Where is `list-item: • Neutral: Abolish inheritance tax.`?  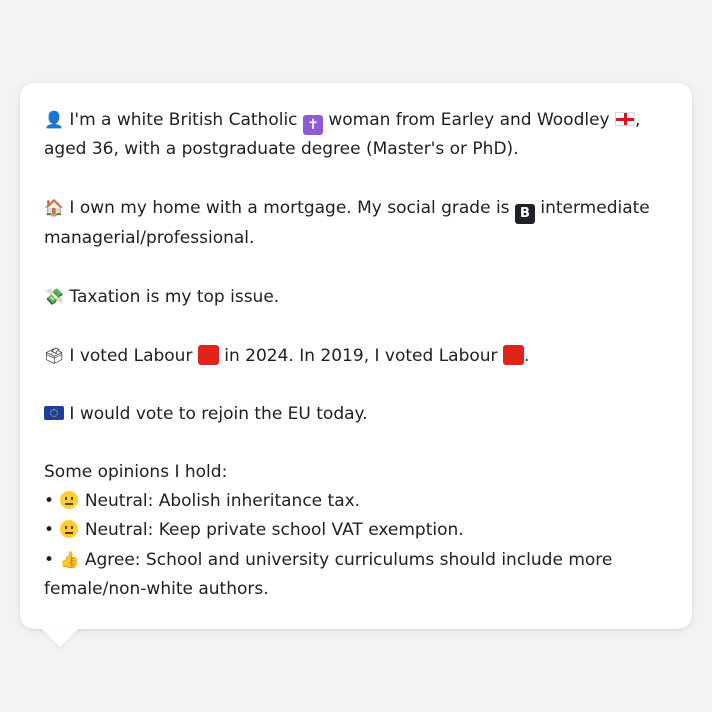
list-item: • Neutral: Abolish inheritance tax. is located at coordinates (356, 501).